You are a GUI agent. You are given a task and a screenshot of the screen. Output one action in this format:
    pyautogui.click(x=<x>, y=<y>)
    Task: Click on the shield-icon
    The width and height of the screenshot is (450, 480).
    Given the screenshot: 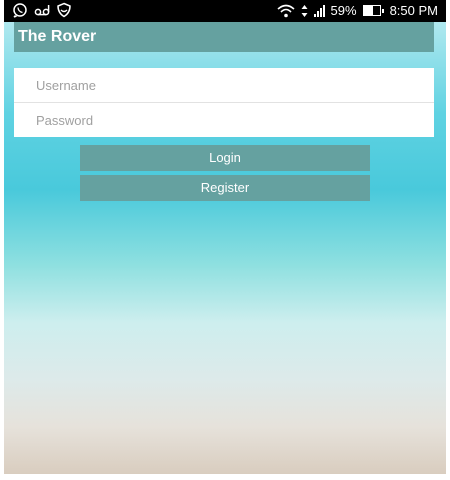 What is the action you would take?
    pyautogui.click(x=64, y=10)
    